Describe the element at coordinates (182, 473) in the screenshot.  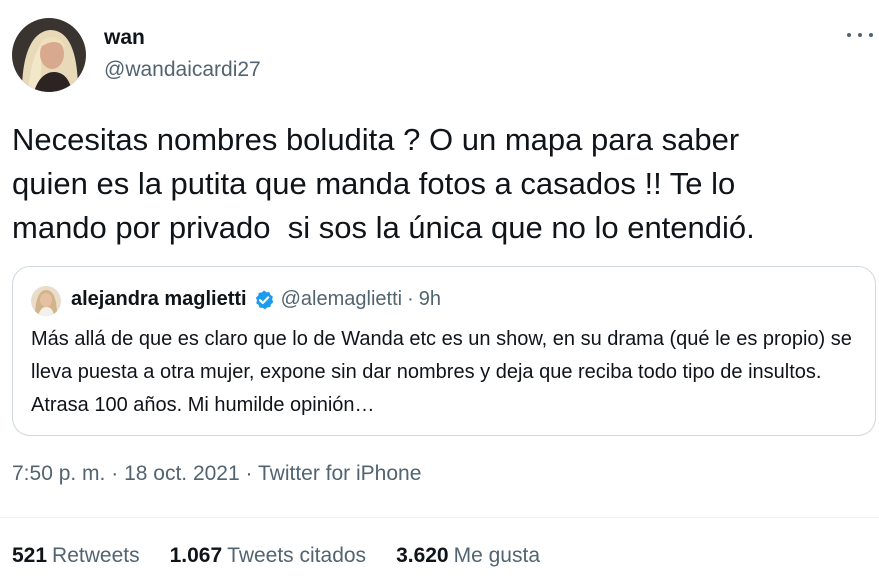
I see `tweet-date: 18 oct. 2021` at that location.